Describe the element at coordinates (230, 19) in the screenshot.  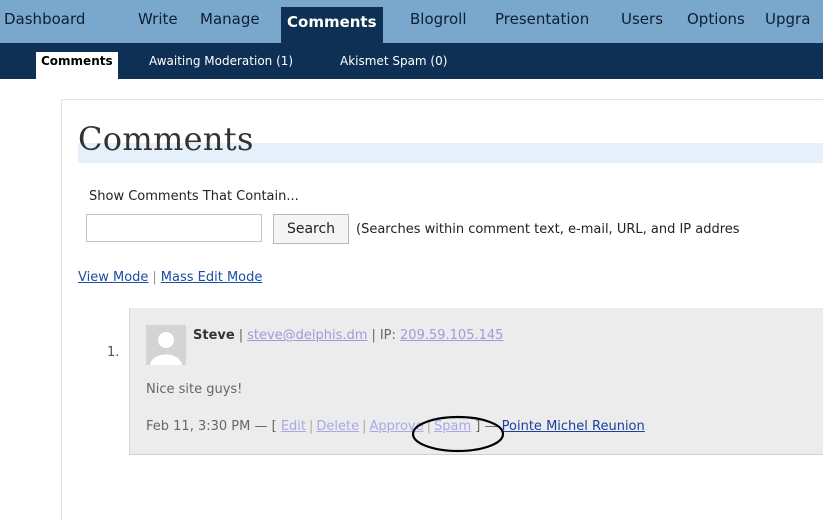
I see `nav-manage: Manage` at that location.